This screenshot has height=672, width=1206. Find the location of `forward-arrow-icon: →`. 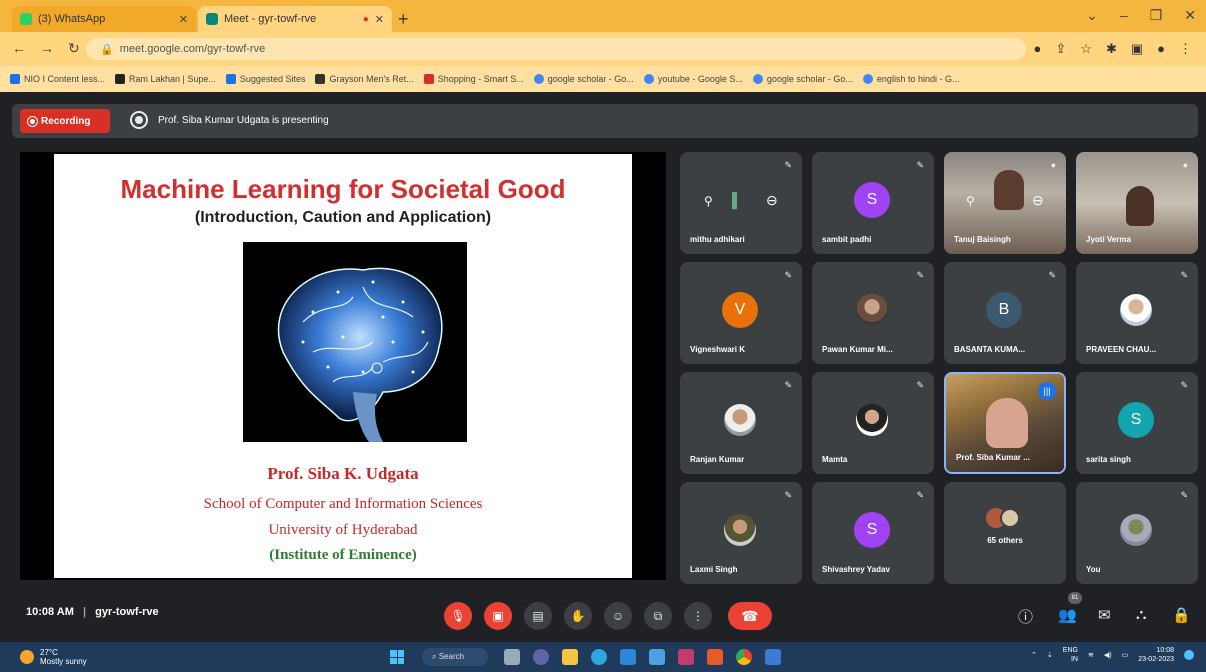

forward-arrow-icon: → is located at coordinates (47, 48).